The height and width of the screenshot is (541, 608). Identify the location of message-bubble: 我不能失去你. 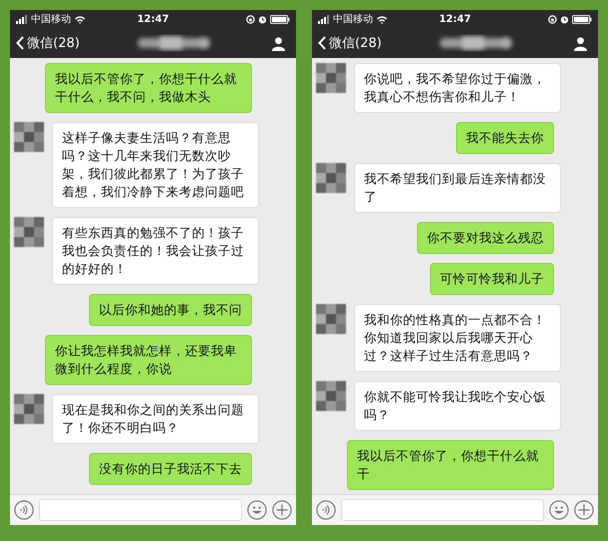
(505, 138).